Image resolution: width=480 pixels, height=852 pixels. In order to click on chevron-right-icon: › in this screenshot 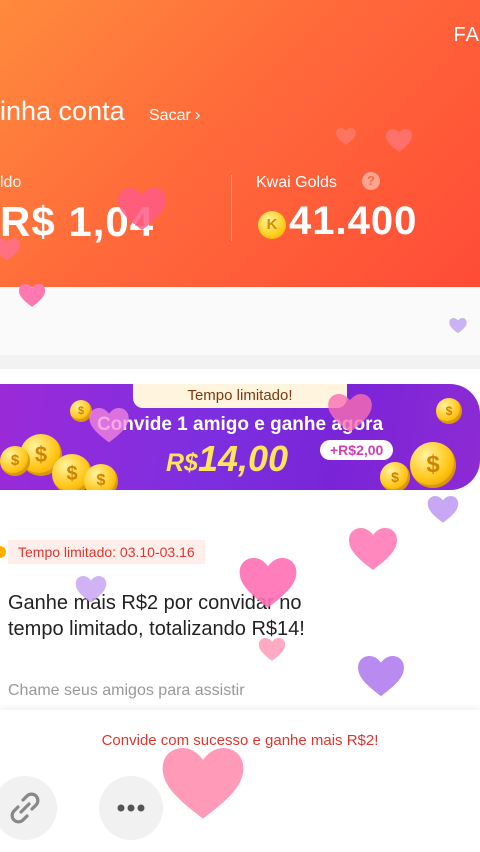, I will do `click(197, 114)`.